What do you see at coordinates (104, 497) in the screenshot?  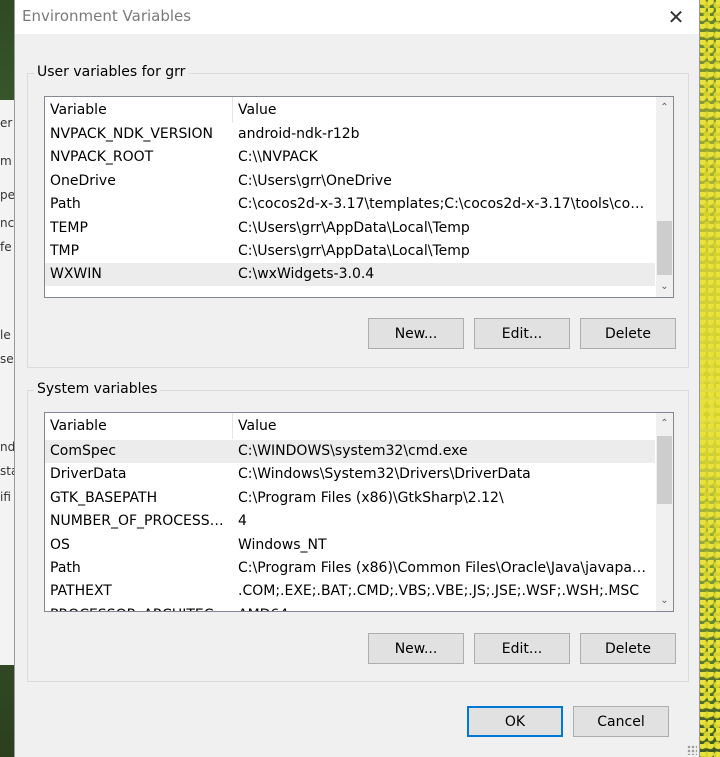 I see `variable-name: GTK_BASEPATH` at bounding box center [104, 497].